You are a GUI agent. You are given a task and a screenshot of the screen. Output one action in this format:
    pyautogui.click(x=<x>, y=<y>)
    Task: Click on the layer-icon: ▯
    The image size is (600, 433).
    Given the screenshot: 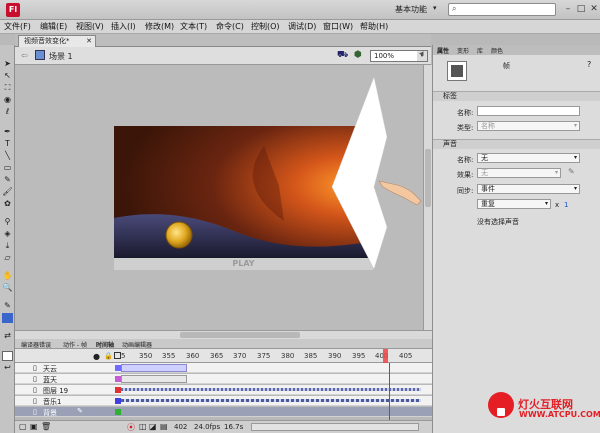 What is the action you would take?
    pyautogui.click(x=35, y=368)
    